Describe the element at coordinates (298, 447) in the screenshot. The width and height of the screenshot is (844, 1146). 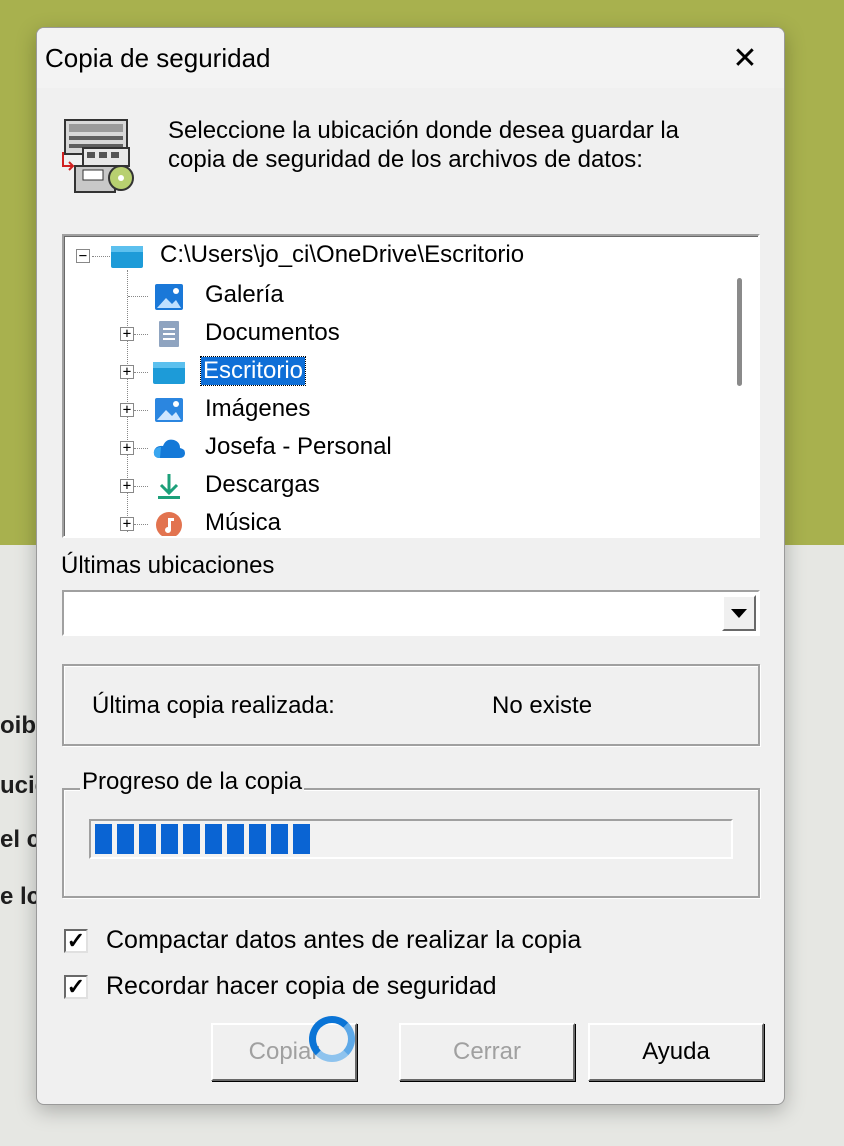
I see `tree-item-label: Josefa - Personal` at that location.